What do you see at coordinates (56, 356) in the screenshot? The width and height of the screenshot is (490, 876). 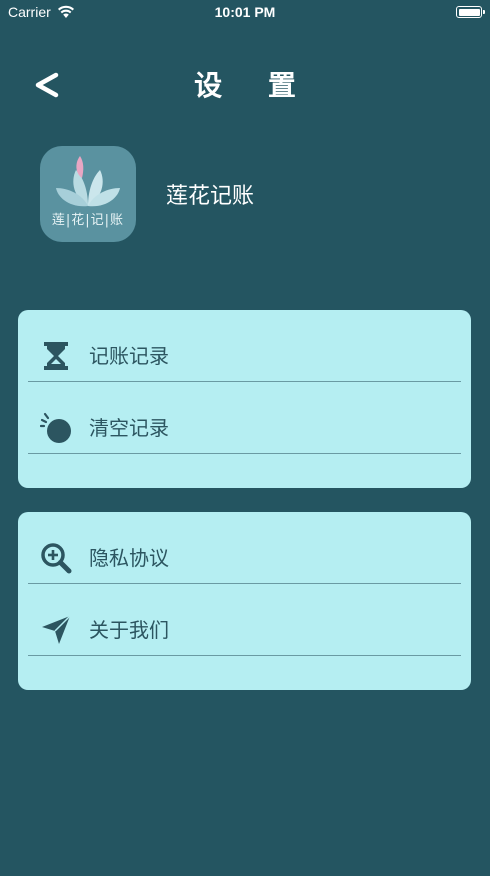 I see `hourglass-icon` at bounding box center [56, 356].